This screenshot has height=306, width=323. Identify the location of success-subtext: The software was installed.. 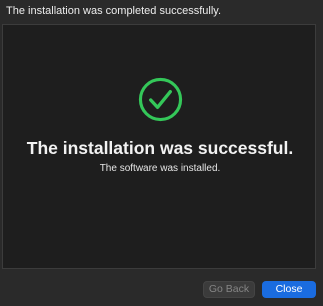
(160, 168).